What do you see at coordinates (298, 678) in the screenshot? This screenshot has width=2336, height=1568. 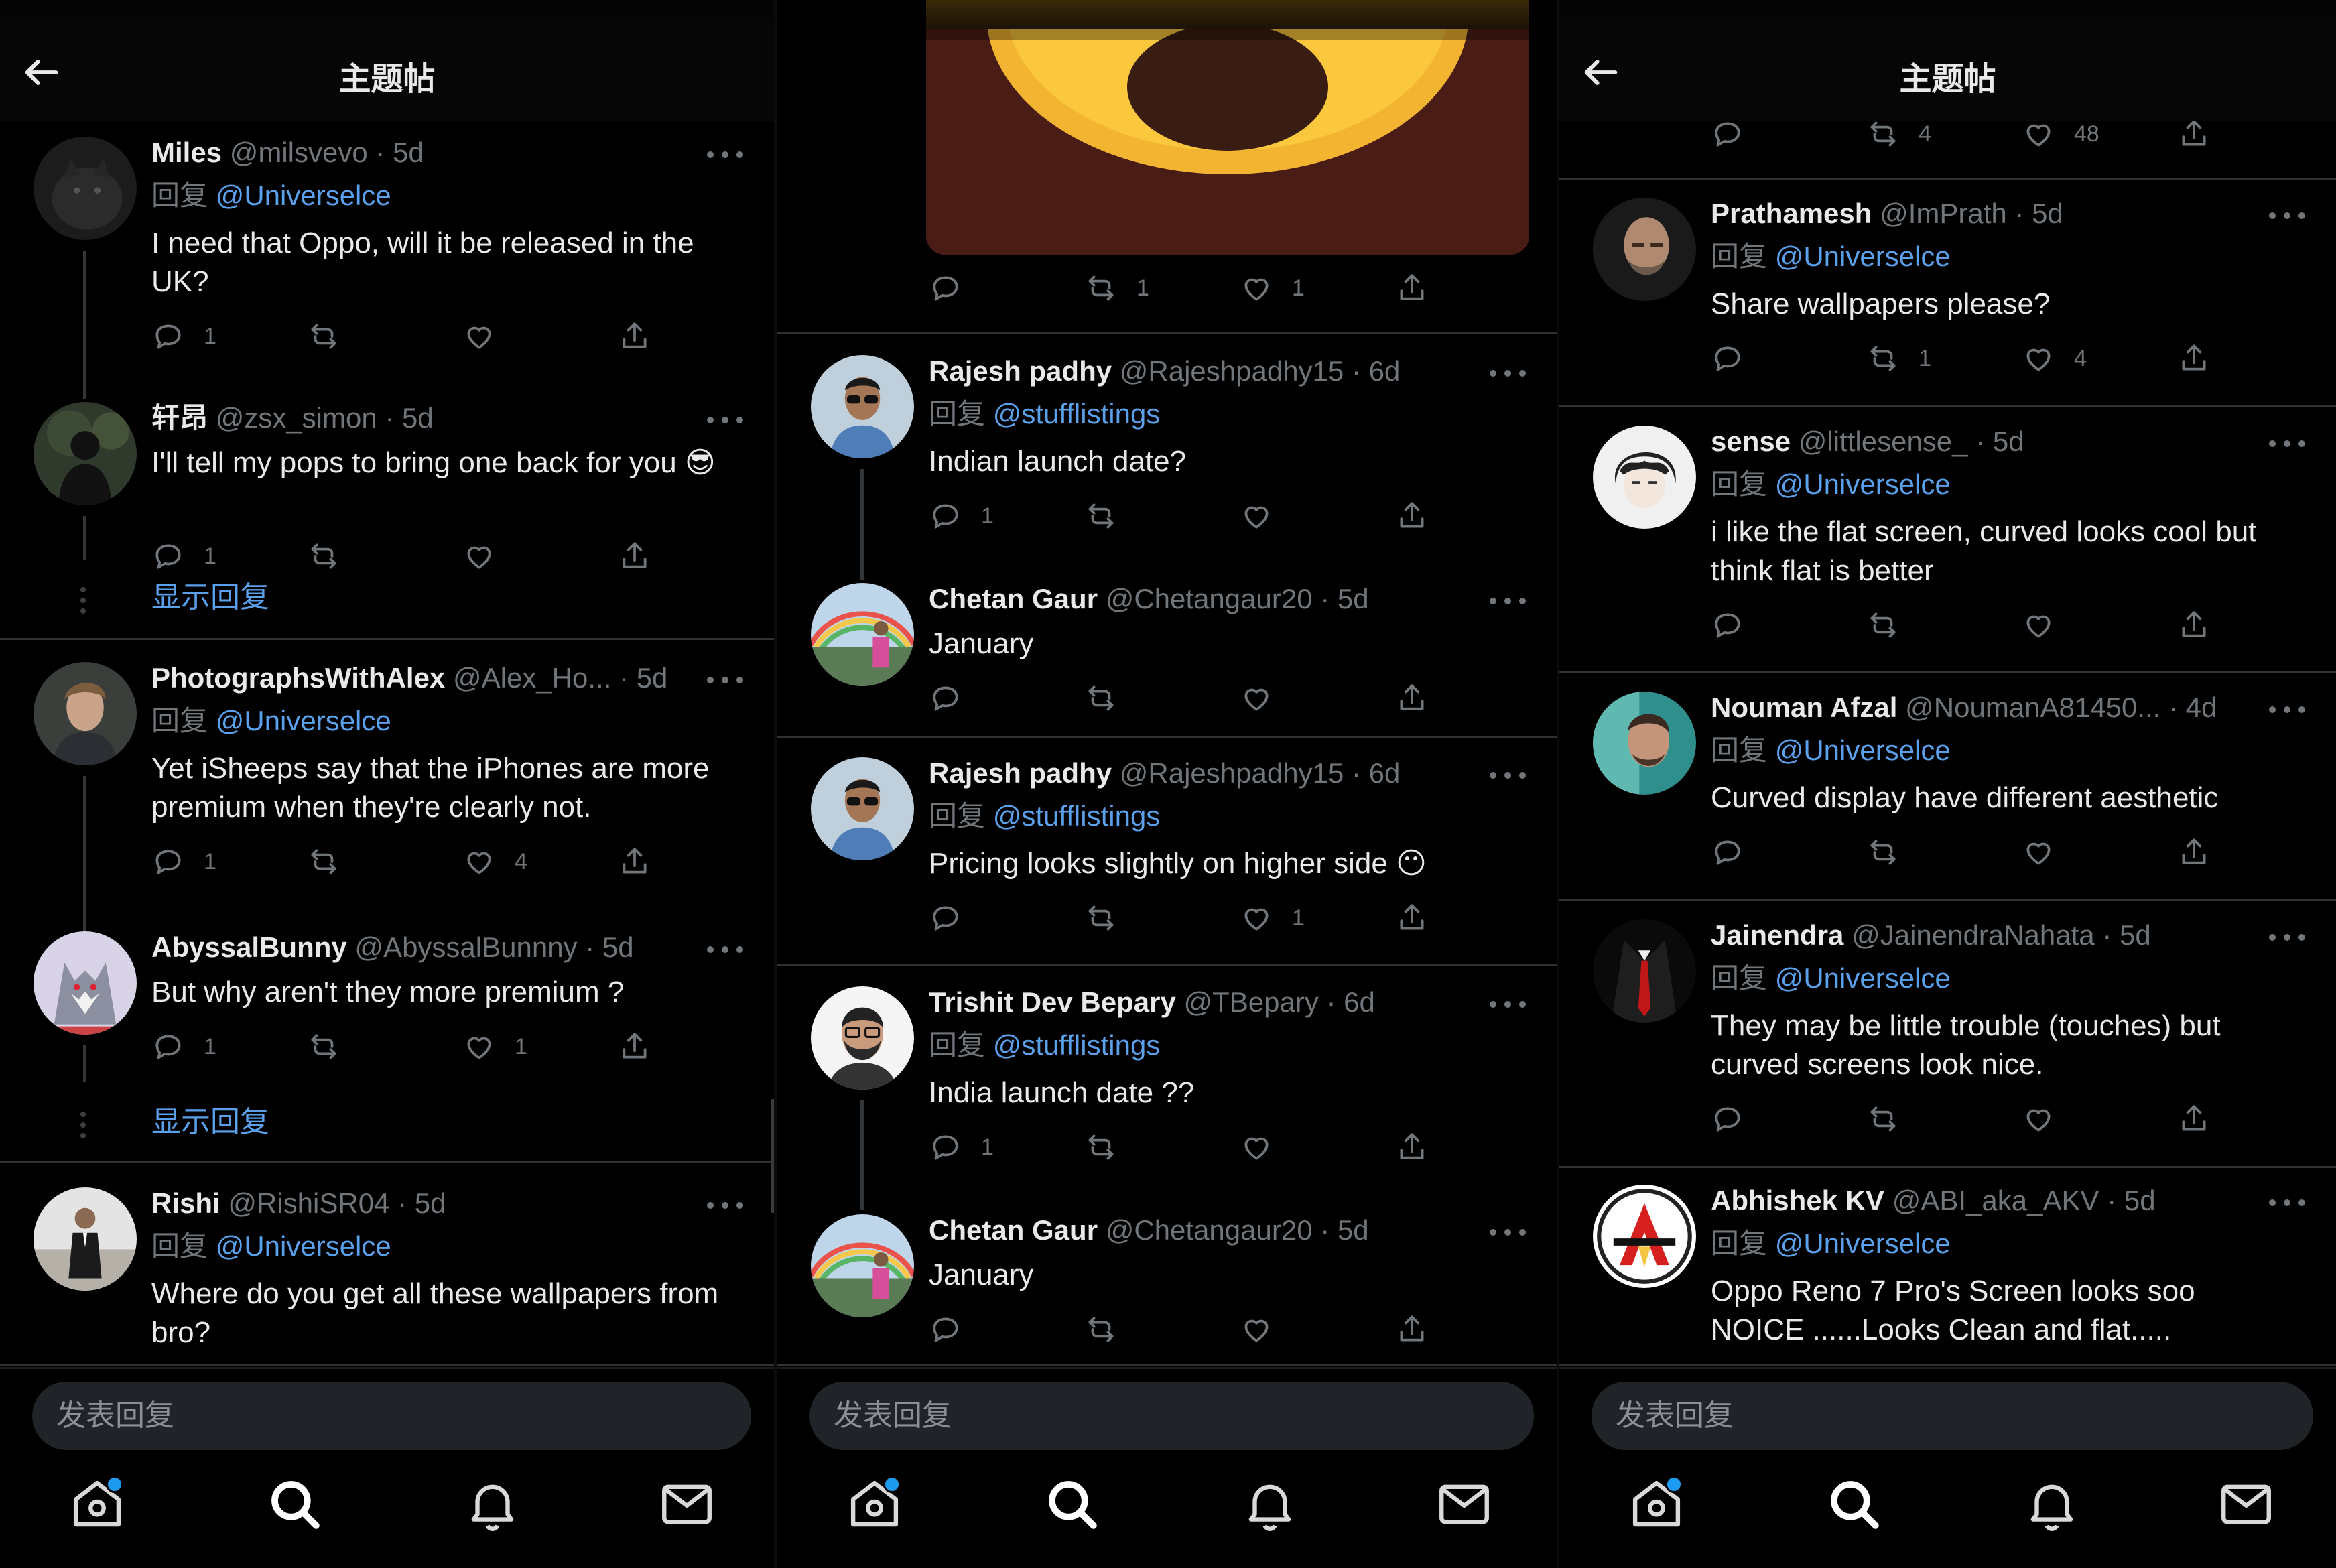 I see `display-name: PhotographsWithAlex` at bounding box center [298, 678].